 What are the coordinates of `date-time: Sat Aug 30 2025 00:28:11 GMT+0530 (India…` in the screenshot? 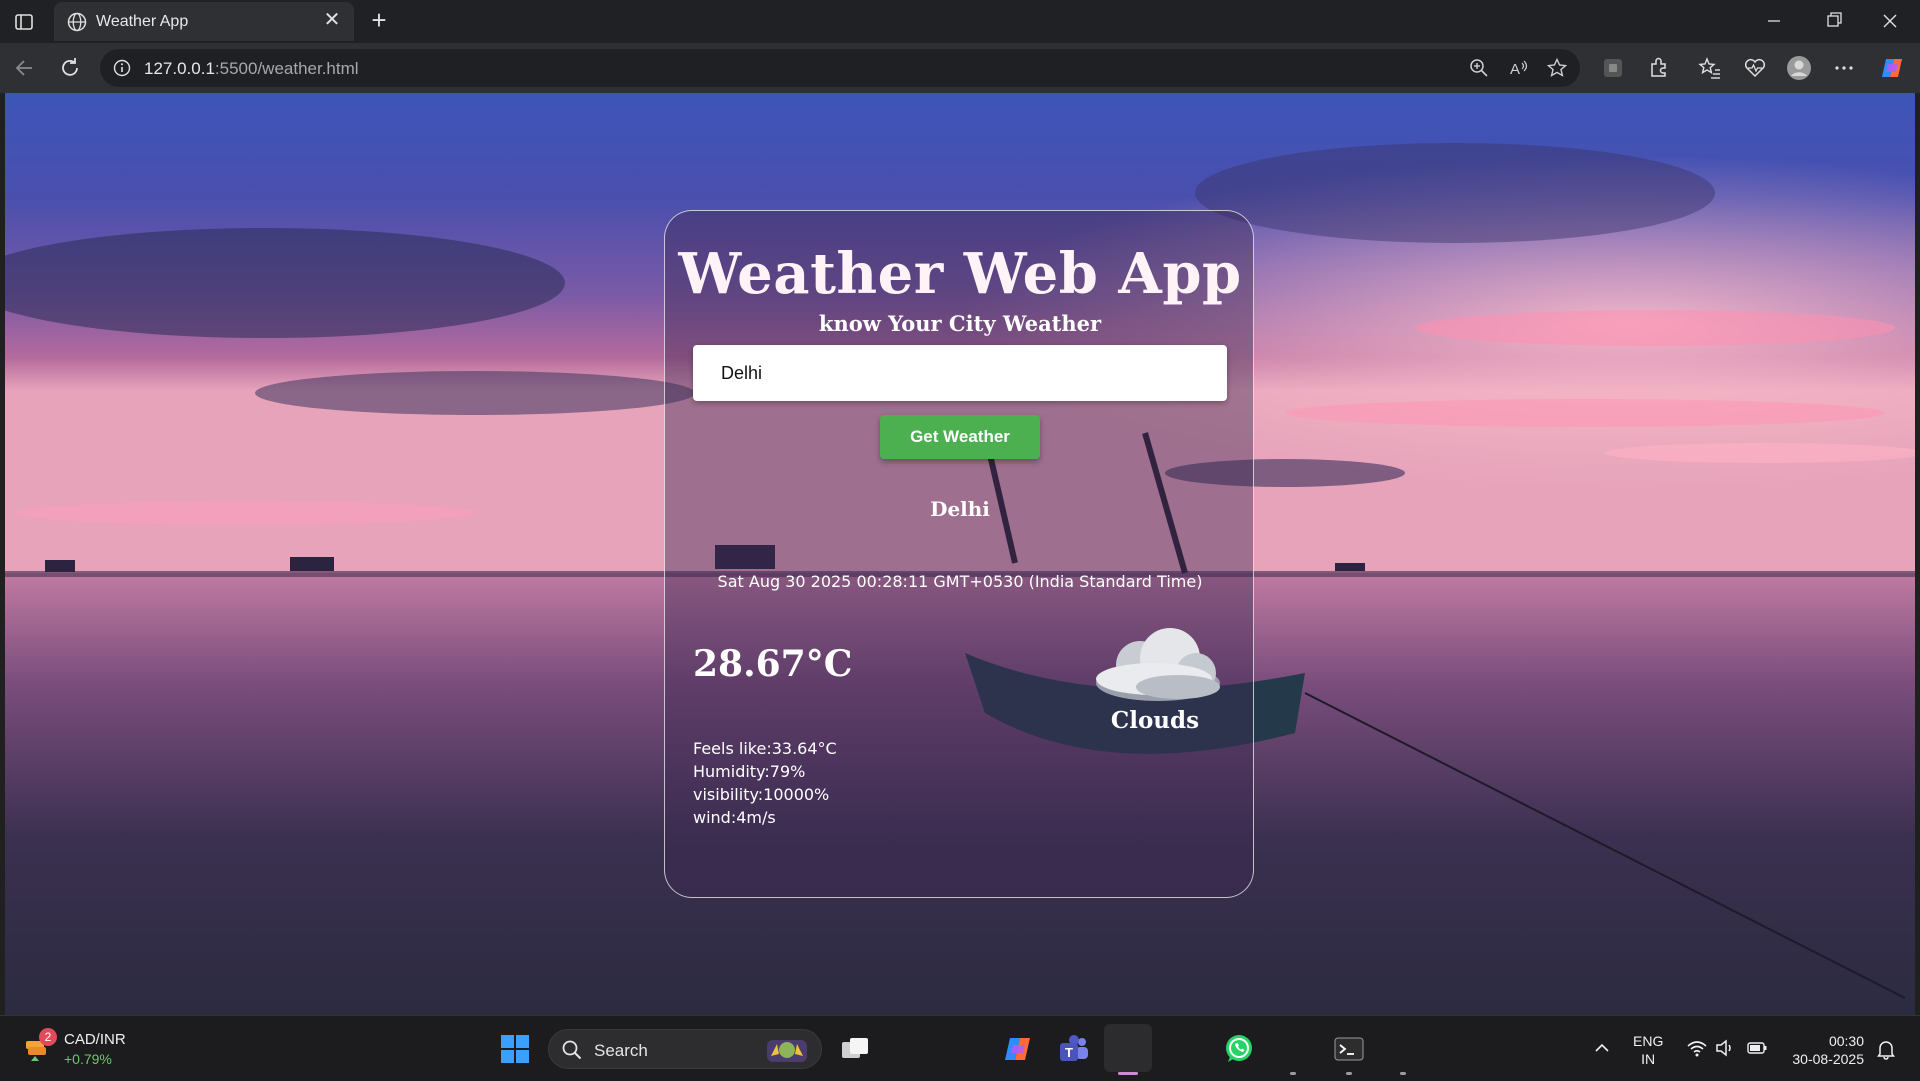 It's located at (960, 581).